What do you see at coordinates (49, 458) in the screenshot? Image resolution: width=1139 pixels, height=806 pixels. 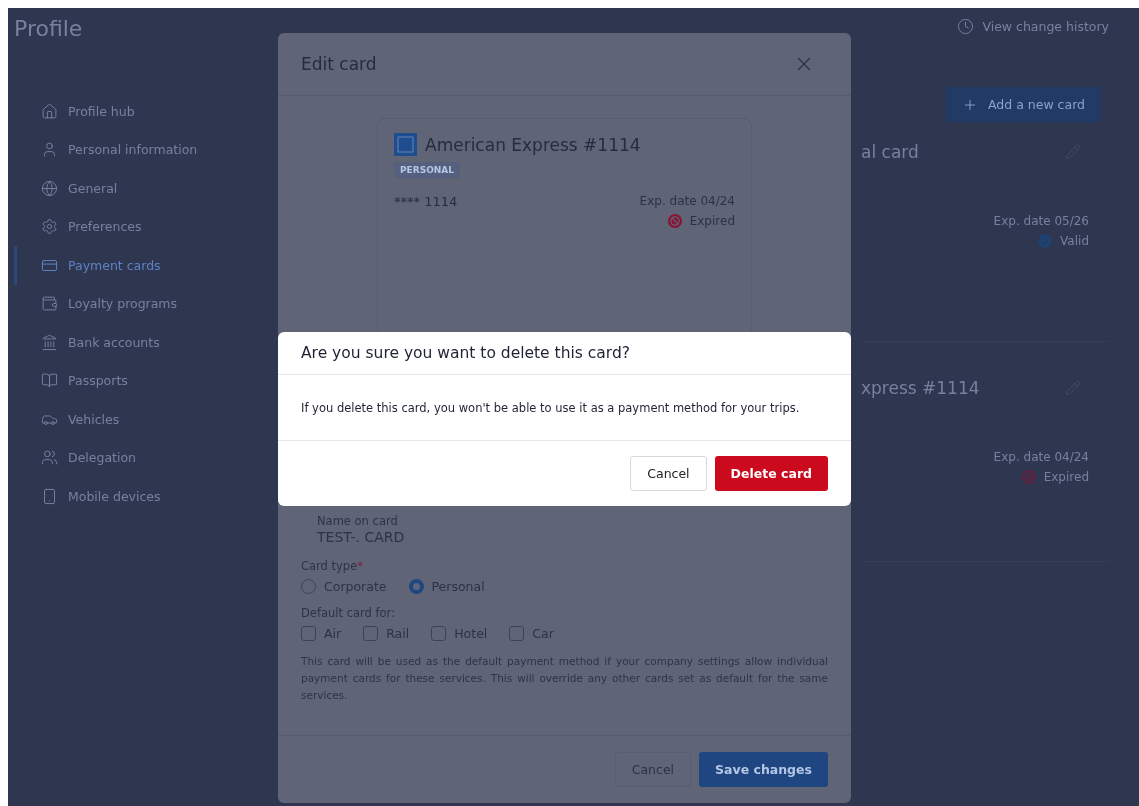 I see `users-icon` at bounding box center [49, 458].